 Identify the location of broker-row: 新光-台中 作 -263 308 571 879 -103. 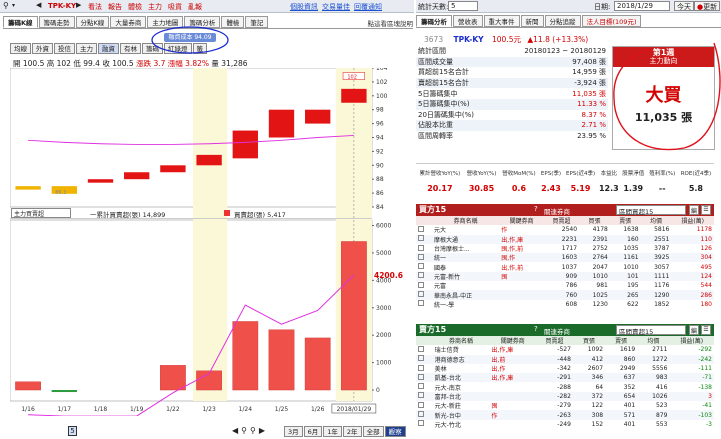
(565, 415).